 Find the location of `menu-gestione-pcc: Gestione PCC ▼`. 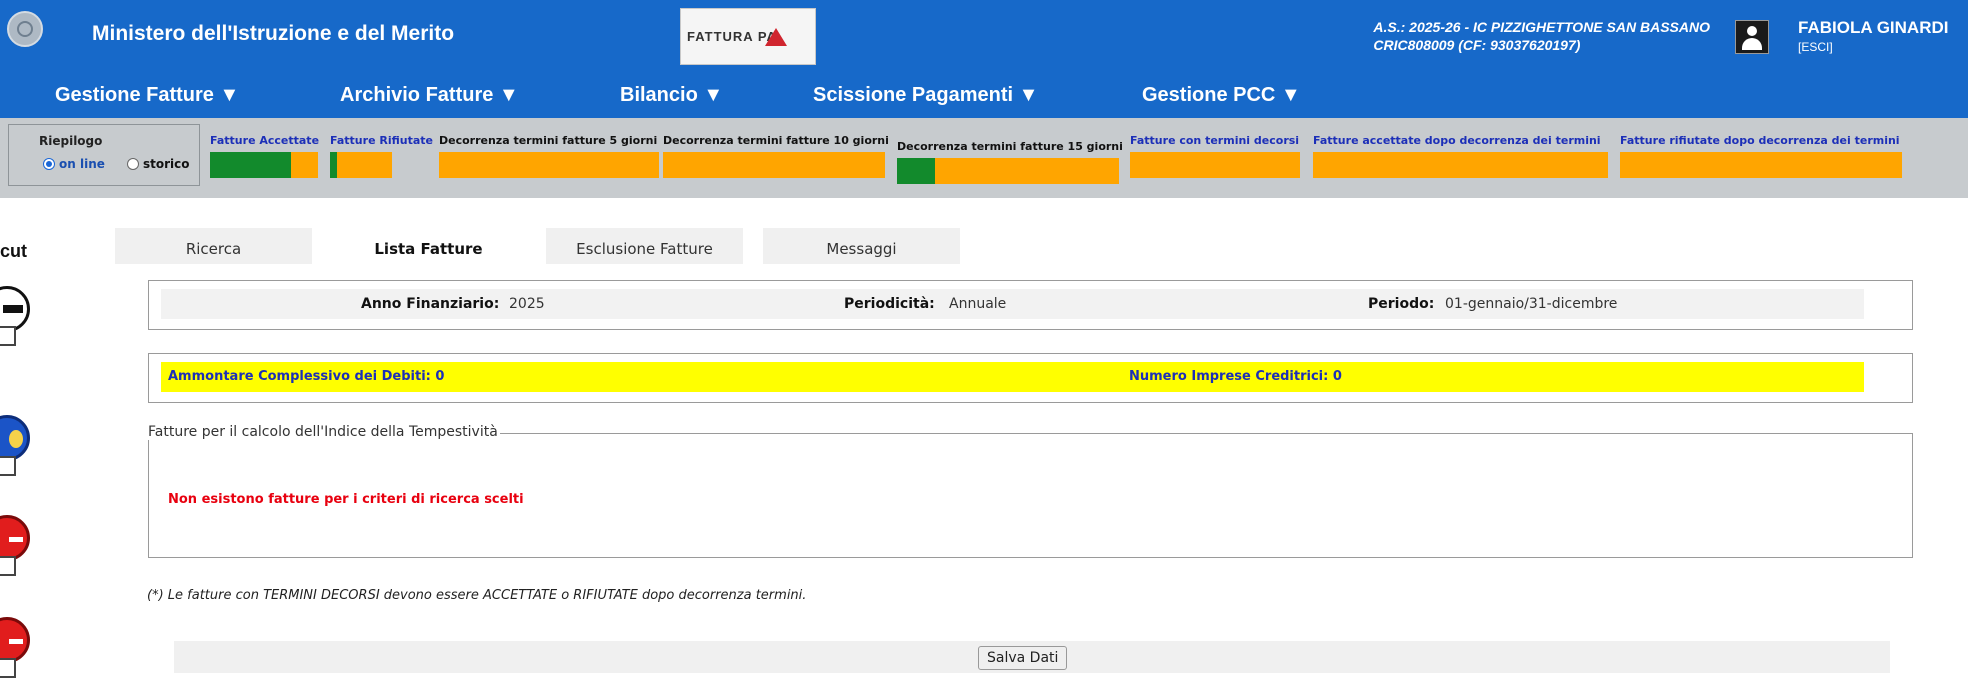

menu-gestione-pcc: Gestione PCC ▼ is located at coordinates (1221, 95).